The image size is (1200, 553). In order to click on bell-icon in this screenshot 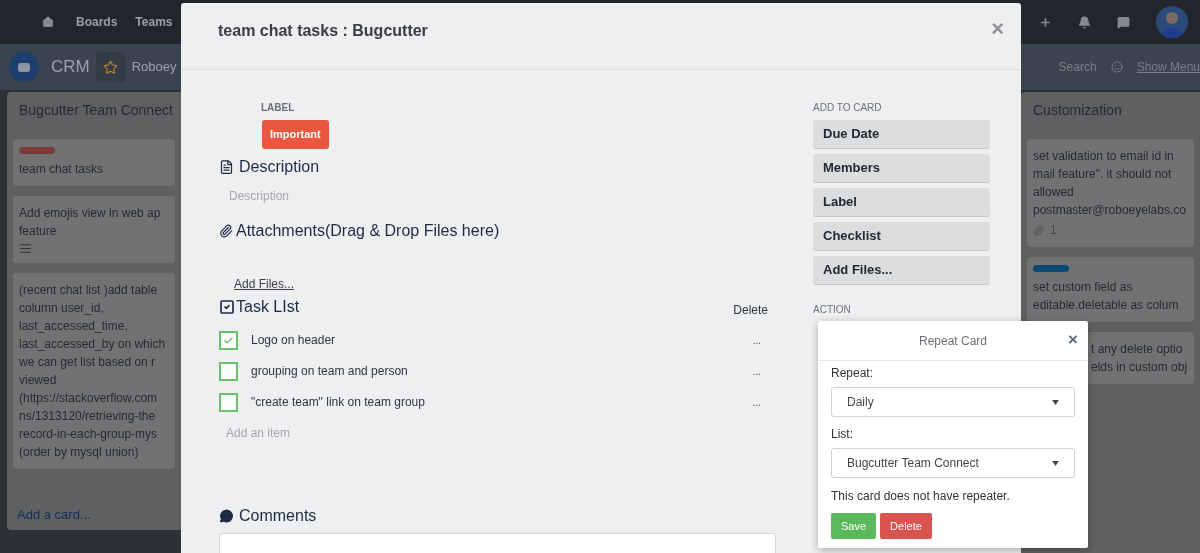, I will do `click(1084, 22)`.